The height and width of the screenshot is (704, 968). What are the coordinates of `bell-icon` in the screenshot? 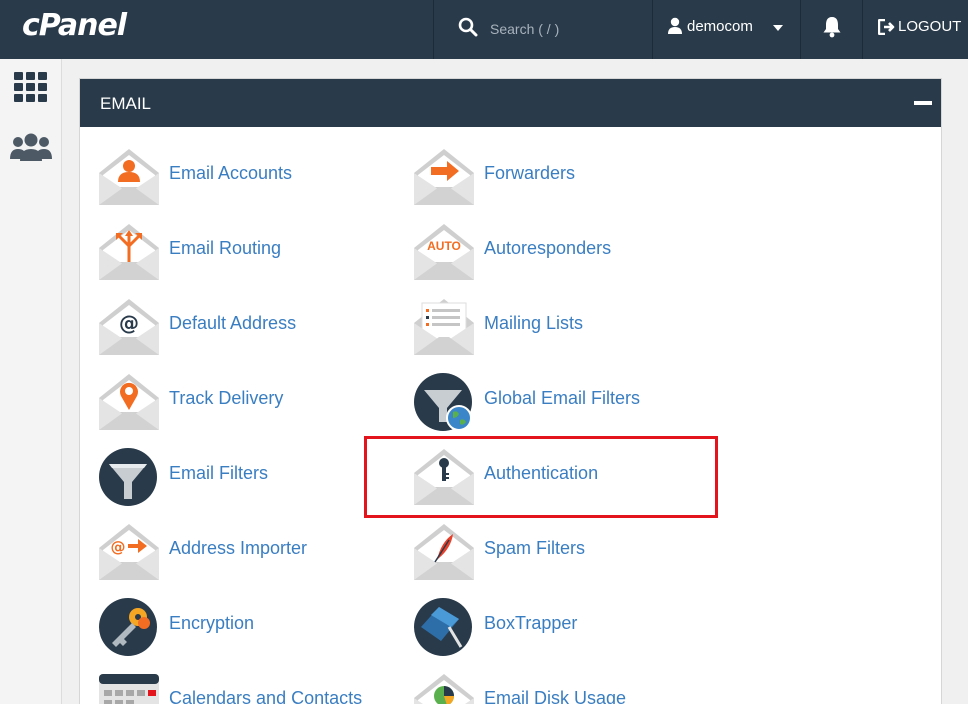 It's located at (832, 27).